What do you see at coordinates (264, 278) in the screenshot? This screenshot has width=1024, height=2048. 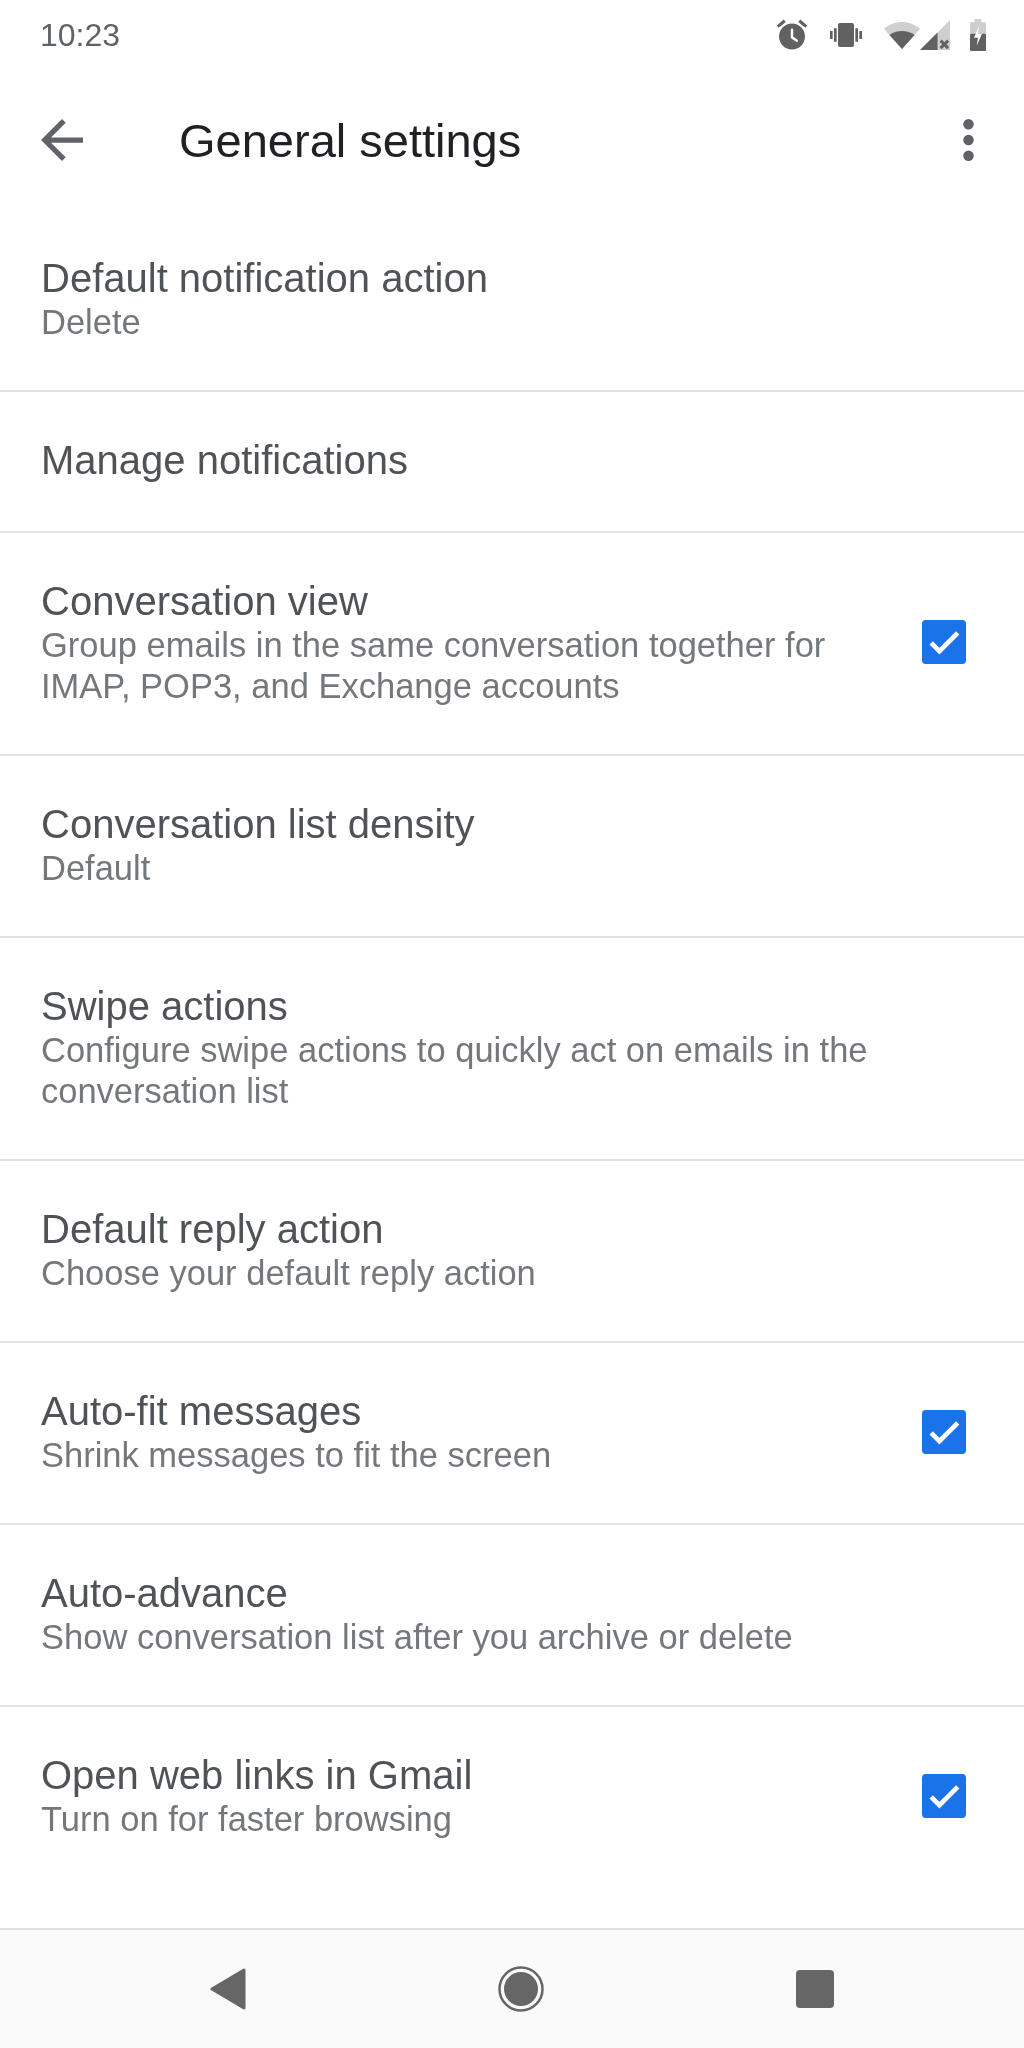 I see `setting-title: Default notification action` at bounding box center [264, 278].